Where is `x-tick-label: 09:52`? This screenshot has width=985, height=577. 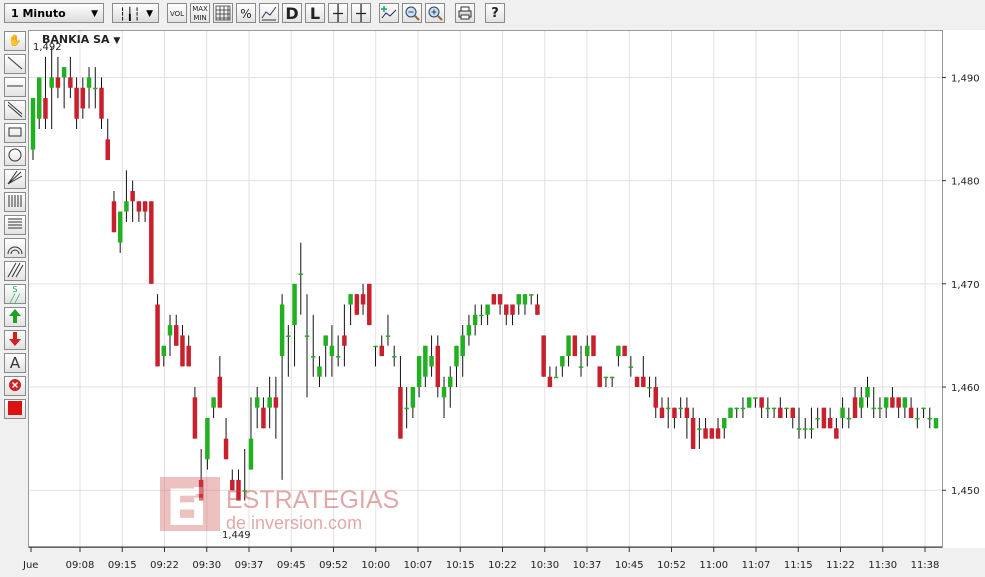
x-tick-label: 09:52 is located at coordinates (333, 565).